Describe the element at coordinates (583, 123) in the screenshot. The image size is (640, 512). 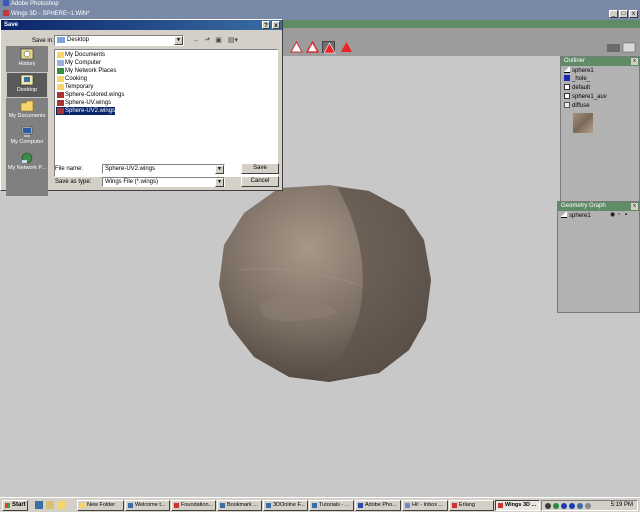
I see `texture-thumbnail` at that location.